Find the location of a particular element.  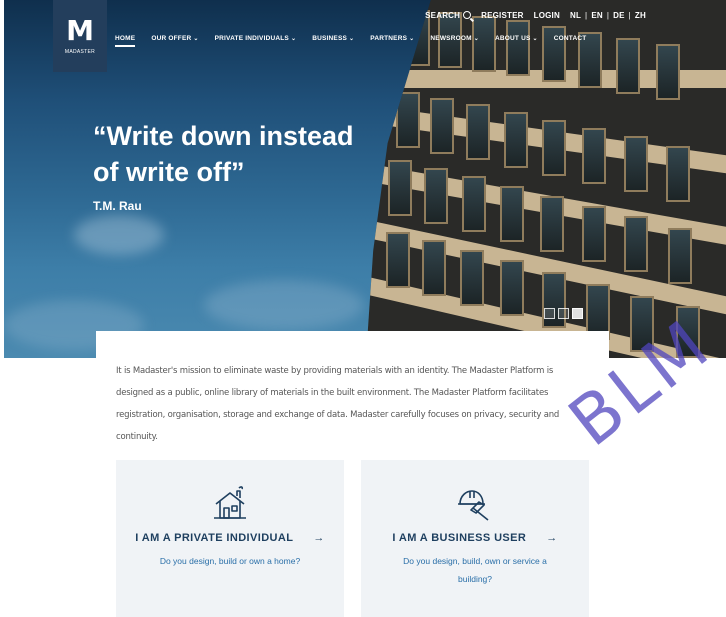

hero-quote-author: T.M. Rau is located at coordinates (117, 206).